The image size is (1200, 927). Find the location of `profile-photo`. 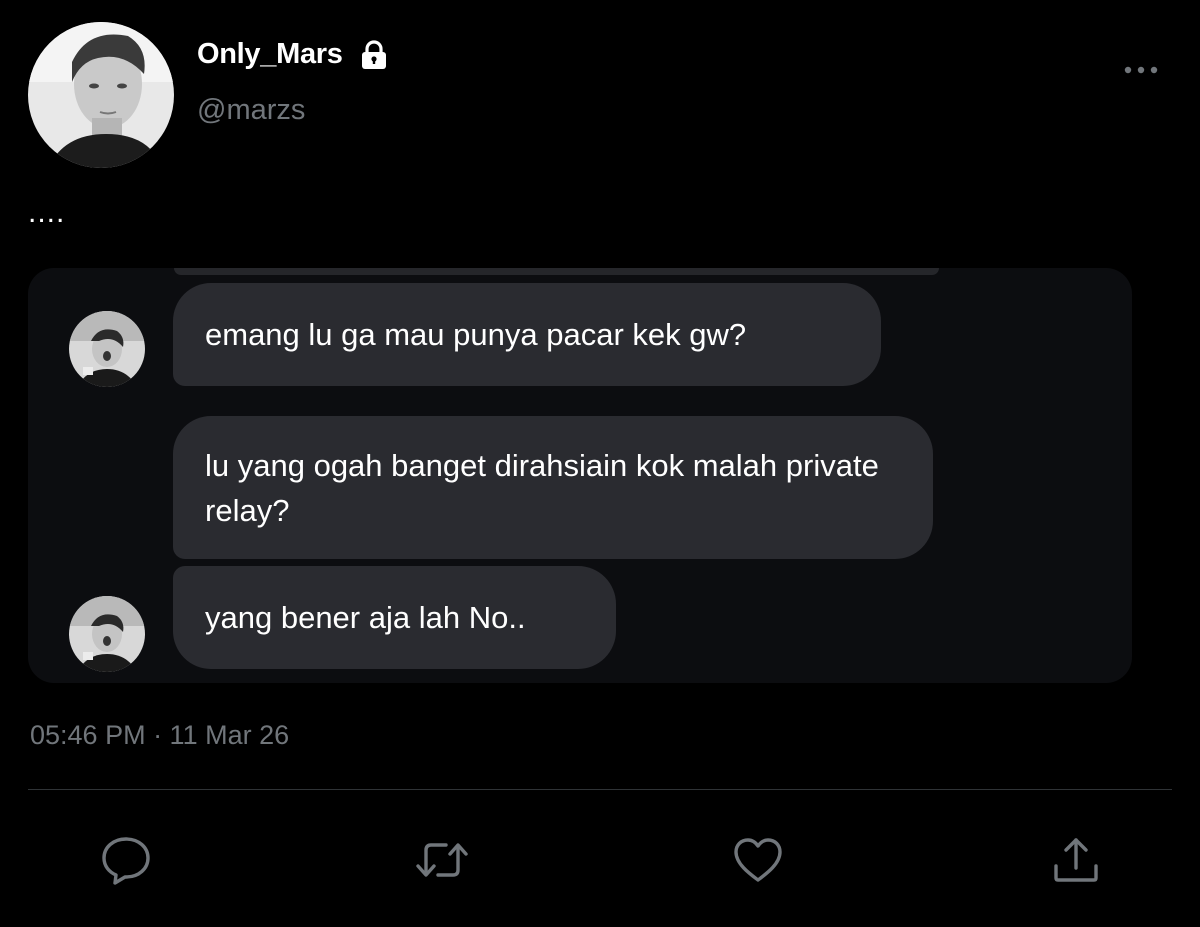

profile-photo is located at coordinates (101, 95).